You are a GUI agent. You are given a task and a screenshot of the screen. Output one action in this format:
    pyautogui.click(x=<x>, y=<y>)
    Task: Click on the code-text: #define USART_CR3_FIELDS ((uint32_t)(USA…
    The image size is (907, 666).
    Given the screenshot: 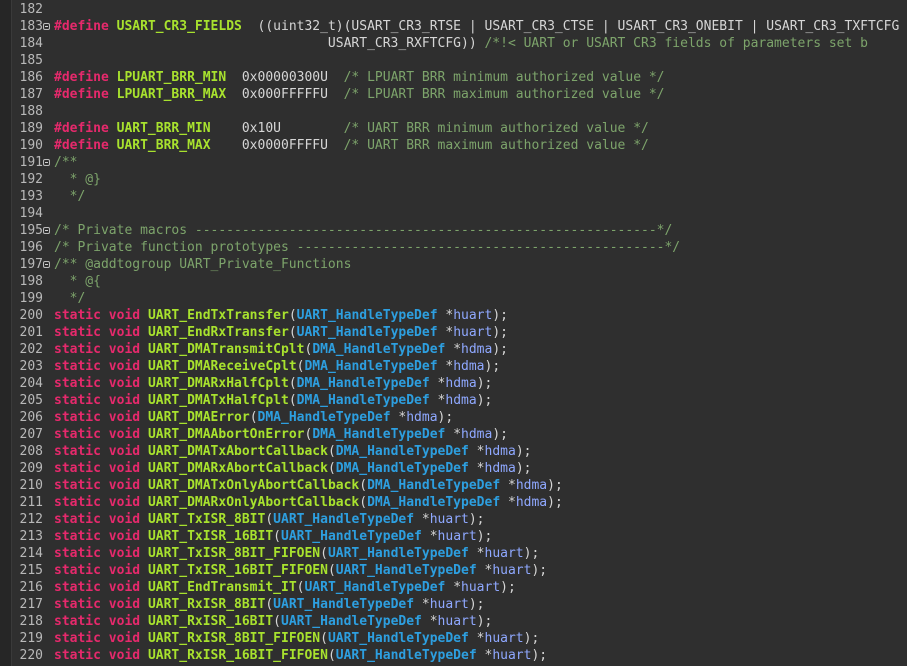 What is the action you would take?
    pyautogui.click(x=476, y=26)
    